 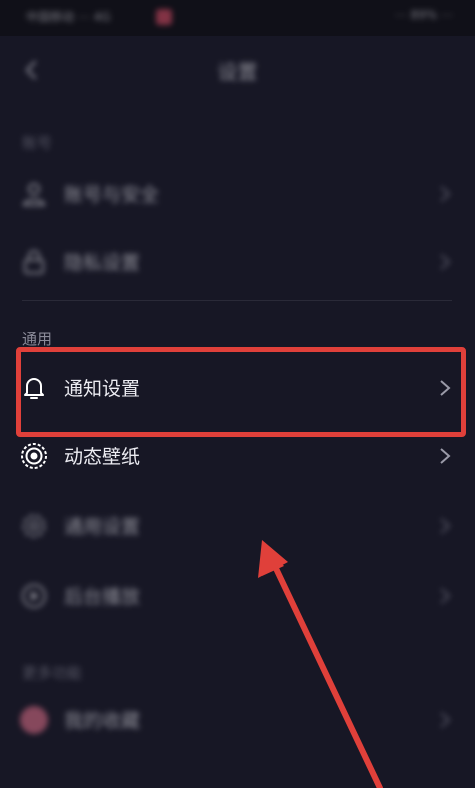 What do you see at coordinates (102, 721) in the screenshot?
I see `row-label: 我的收藏` at bounding box center [102, 721].